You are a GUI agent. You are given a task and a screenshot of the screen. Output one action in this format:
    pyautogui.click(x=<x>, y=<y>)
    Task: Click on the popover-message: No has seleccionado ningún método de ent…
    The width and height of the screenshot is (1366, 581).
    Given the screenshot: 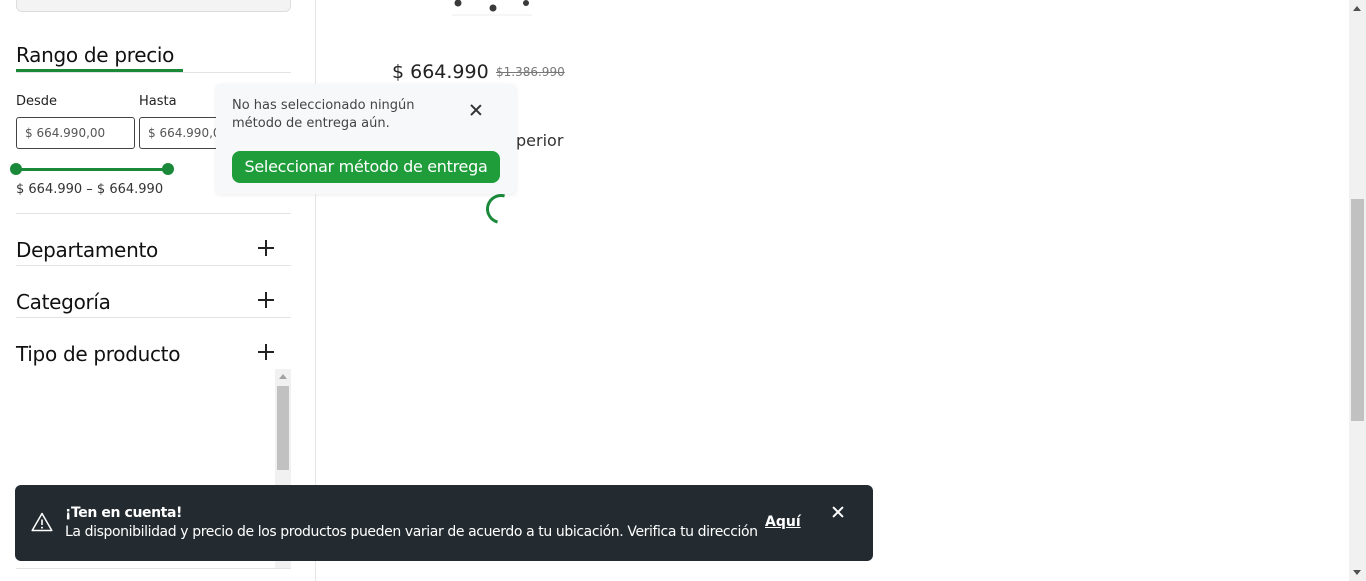 What is the action you would take?
    pyautogui.click(x=323, y=114)
    